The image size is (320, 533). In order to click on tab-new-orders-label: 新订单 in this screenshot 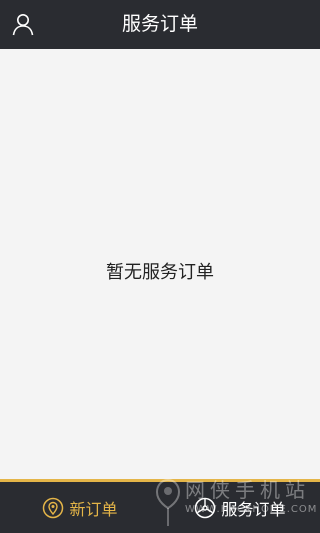, I will do `click(93, 509)`.